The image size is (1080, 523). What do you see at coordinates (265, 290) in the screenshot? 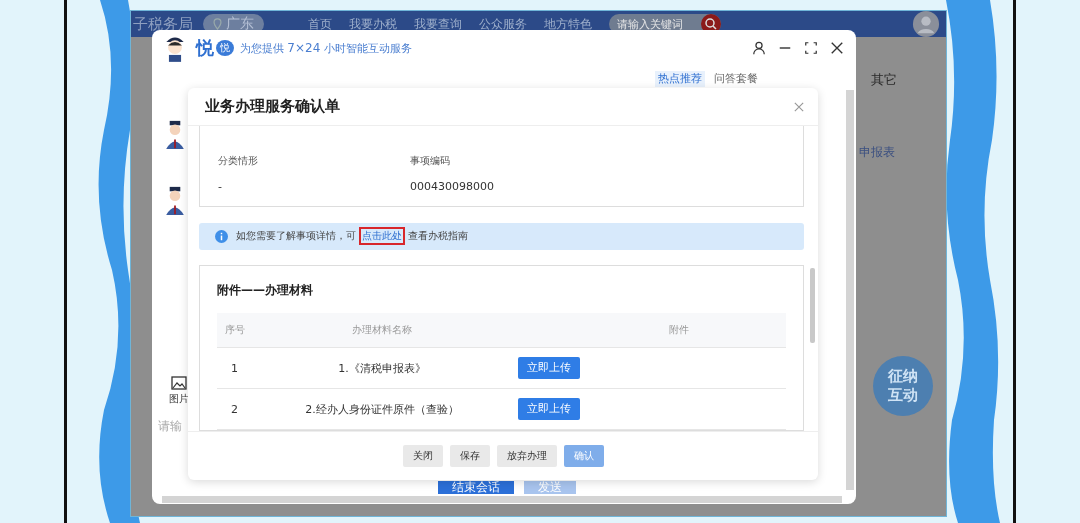
I see `section-title: 附件——办理材料` at bounding box center [265, 290].